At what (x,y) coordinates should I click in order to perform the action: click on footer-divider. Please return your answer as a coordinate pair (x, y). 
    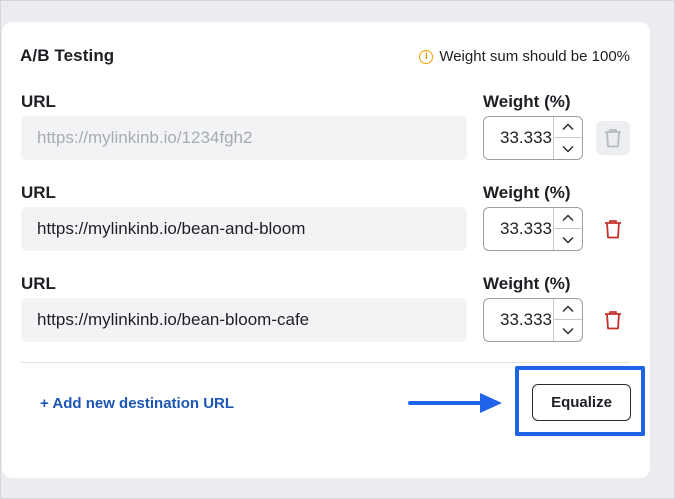
    Looking at the image, I should click on (325, 362).